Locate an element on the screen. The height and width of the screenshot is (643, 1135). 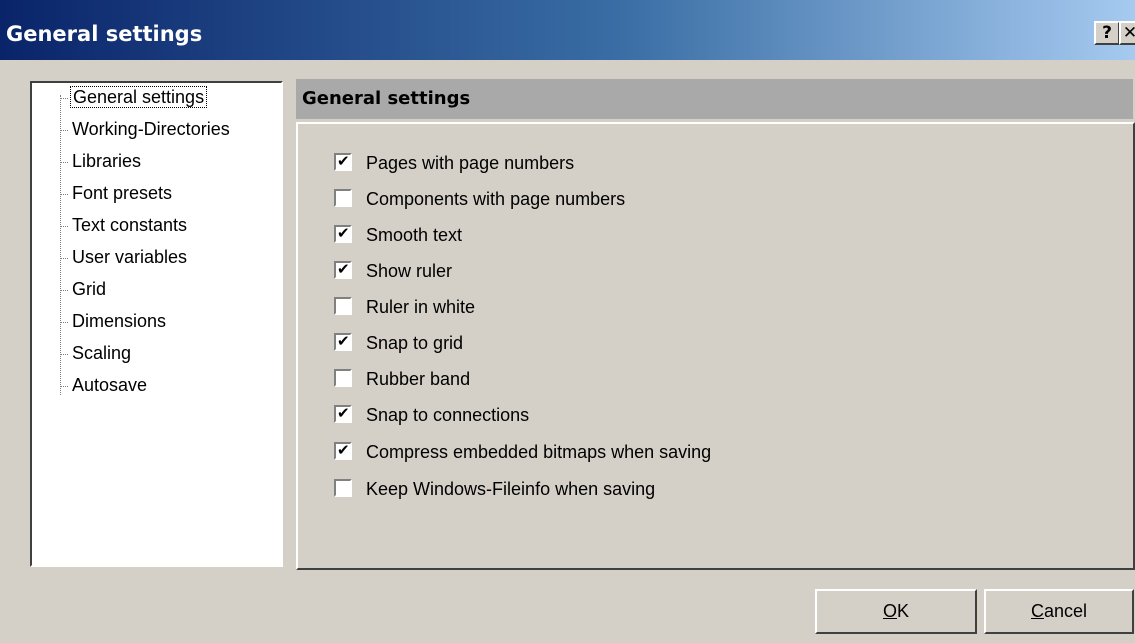
tree-item-autosave: Autosave is located at coordinates (104, 385).